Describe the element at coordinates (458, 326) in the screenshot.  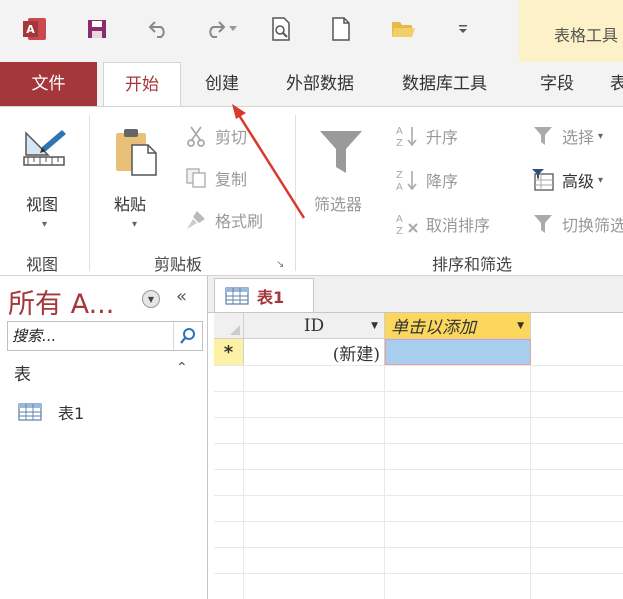
I see `column-header-click-to-add: 单击以添加 ▼` at that location.